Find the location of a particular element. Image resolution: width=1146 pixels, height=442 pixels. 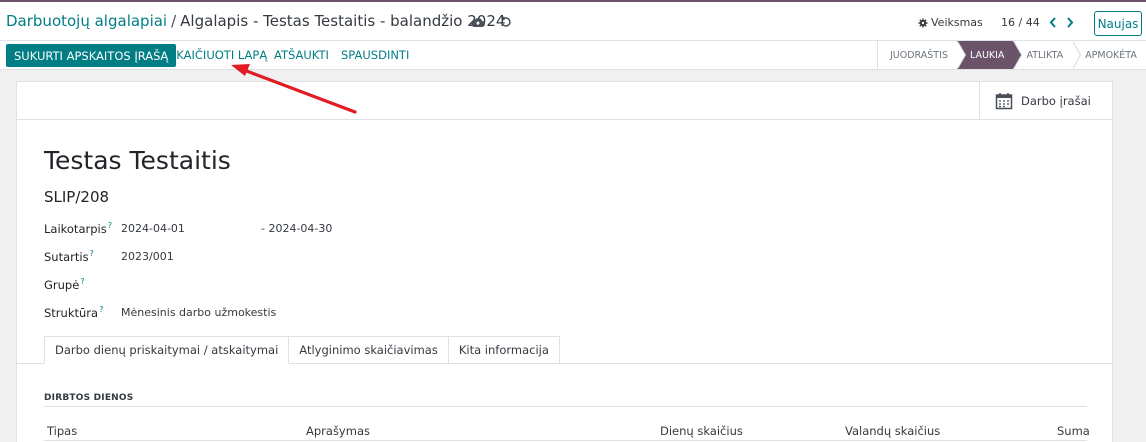

work-entries-smart-button: Darbo įrašai is located at coordinates (1046, 101).